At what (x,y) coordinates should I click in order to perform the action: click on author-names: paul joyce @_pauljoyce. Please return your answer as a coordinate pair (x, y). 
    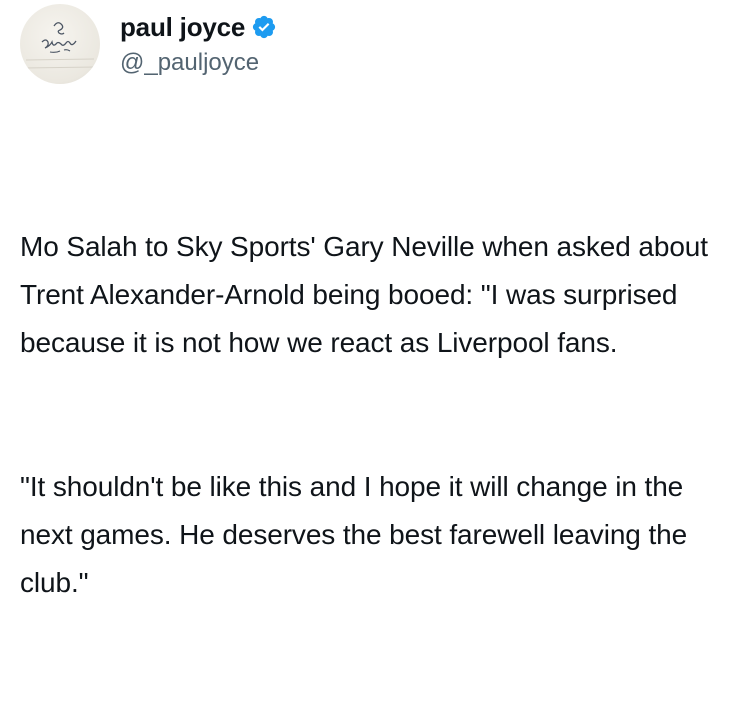
    Looking at the image, I should click on (198, 44).